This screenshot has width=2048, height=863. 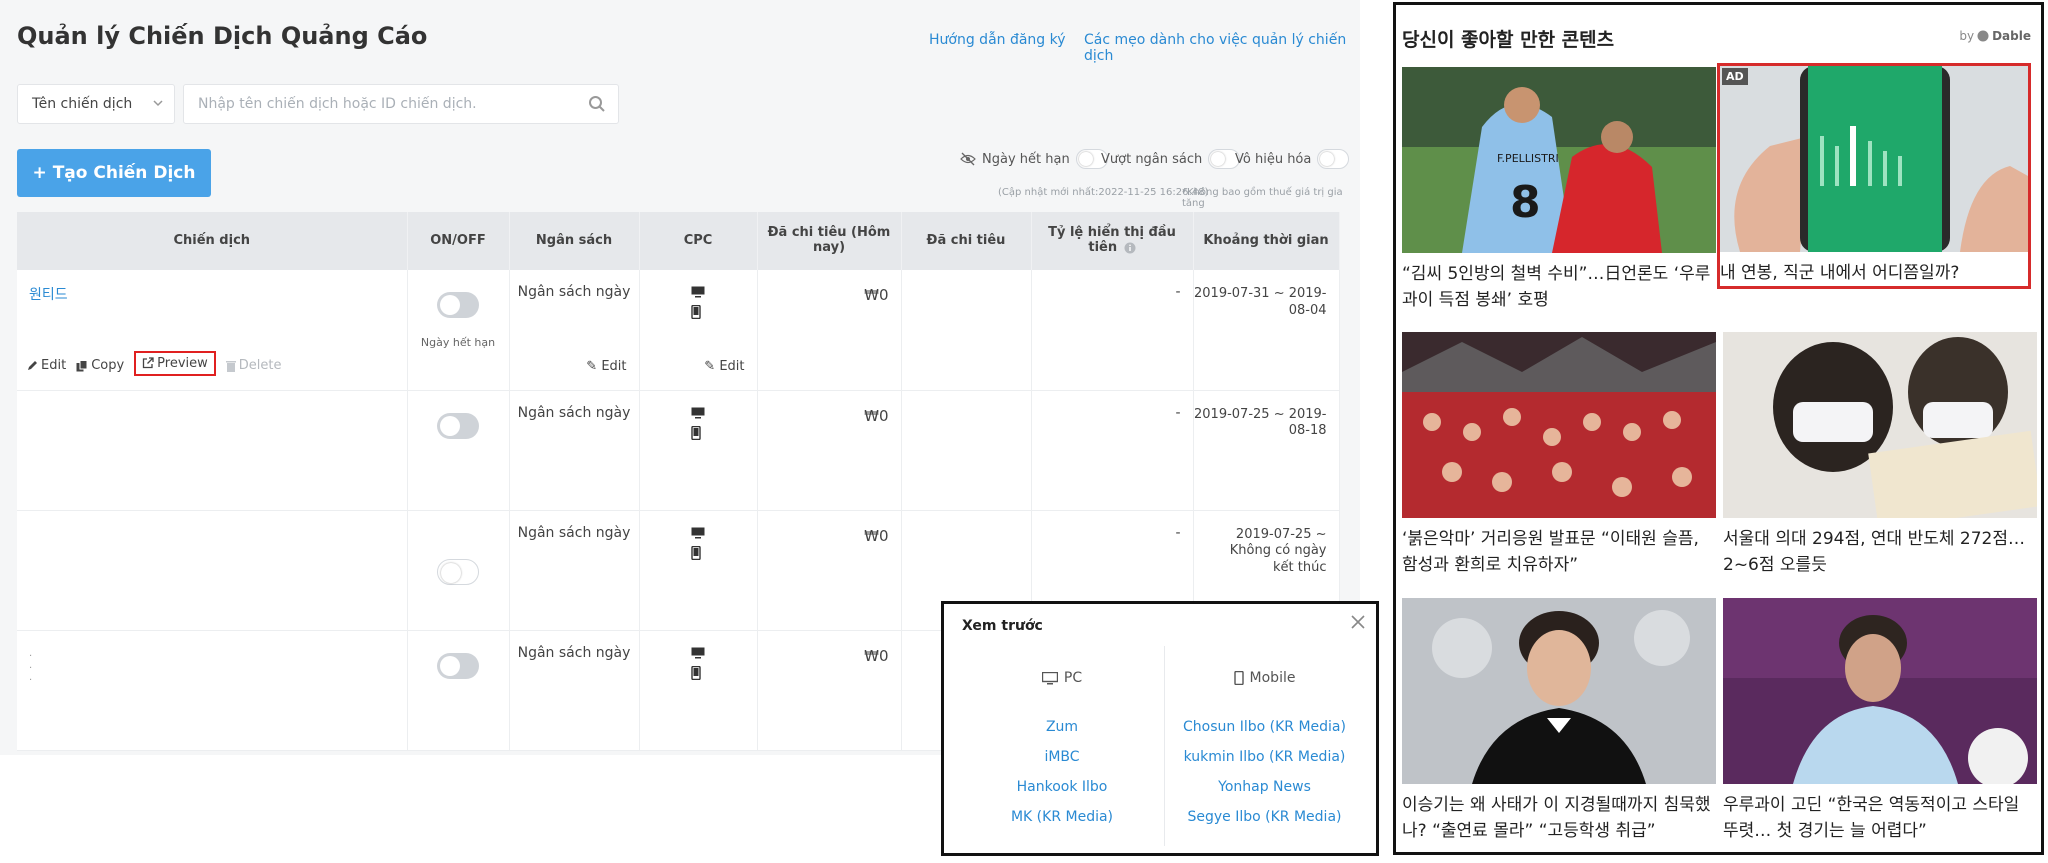 I want to click on content-card: 서울대 의대 294점, 연대 반도체 272점… 2~6점 오를듯, so click(x=1880, y=455).